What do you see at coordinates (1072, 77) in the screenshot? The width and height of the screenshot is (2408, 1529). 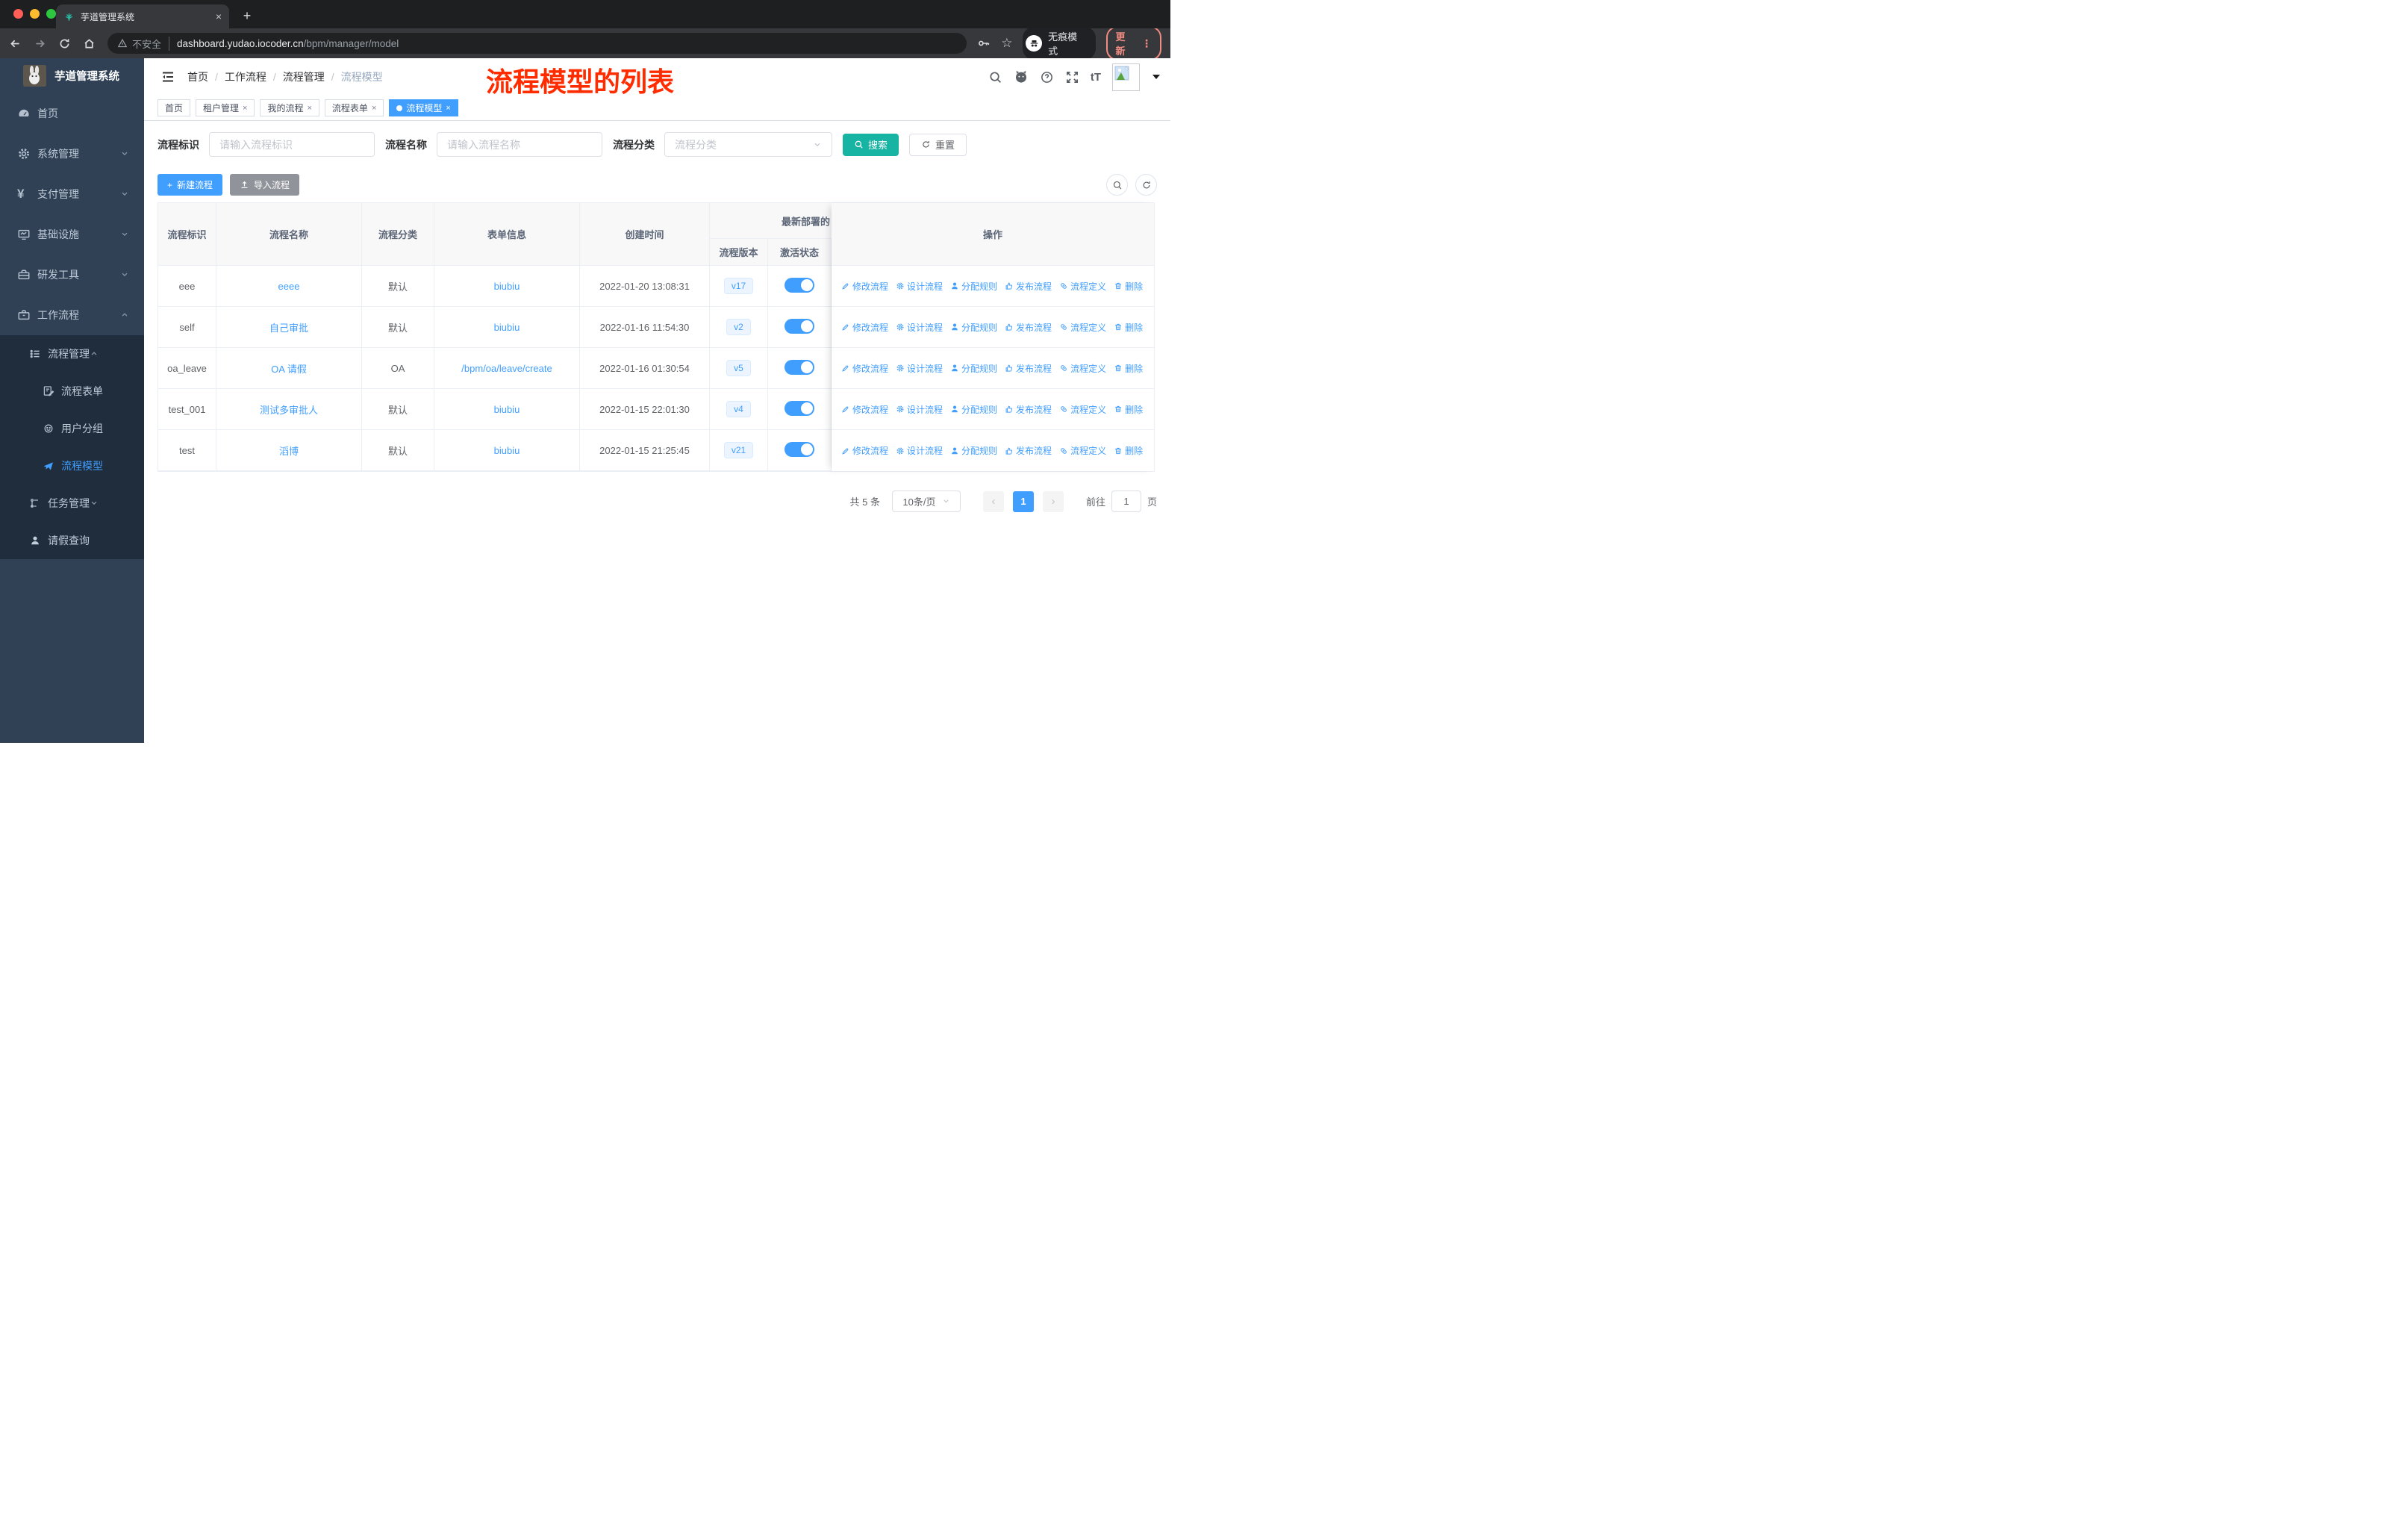 I see `fullscreen-icon` at bounding box center [1072, 77].